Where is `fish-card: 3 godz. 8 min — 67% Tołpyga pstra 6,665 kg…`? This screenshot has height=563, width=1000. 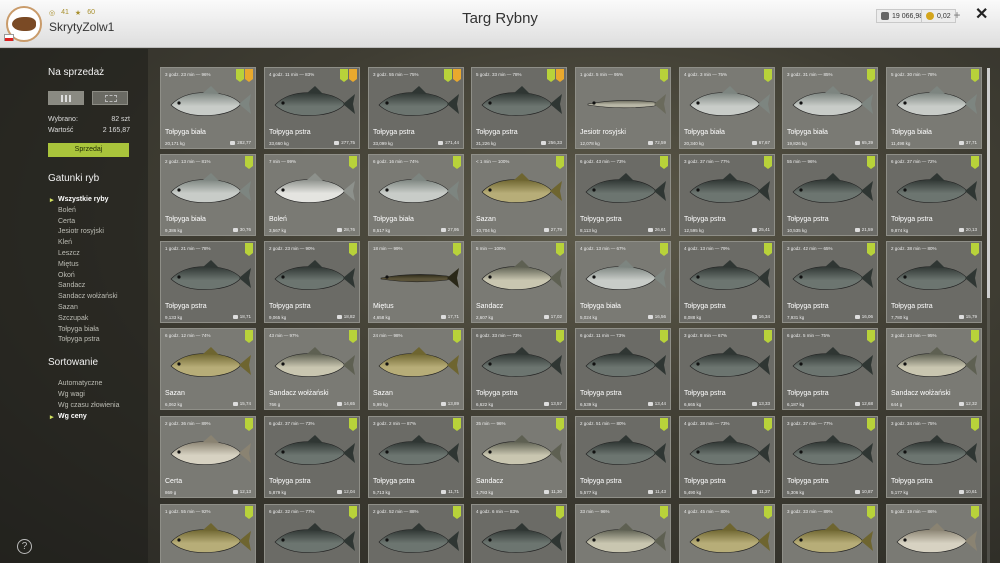 fish-card: 3 godz. 8 min — 67% Tołpyga pstra 6,665 kg… is located at coordinates (727, 369).